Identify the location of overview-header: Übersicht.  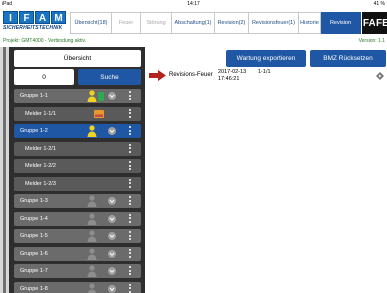
(77, 58).